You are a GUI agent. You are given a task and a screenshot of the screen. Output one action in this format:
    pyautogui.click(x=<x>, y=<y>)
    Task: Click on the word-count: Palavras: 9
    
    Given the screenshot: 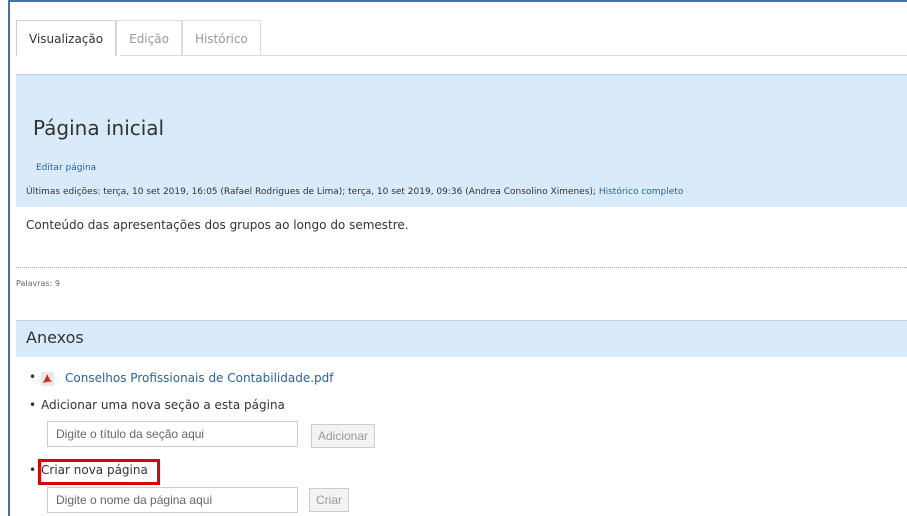 What is the action you would take?
    pyautogui.click(x=38, y=283)
    